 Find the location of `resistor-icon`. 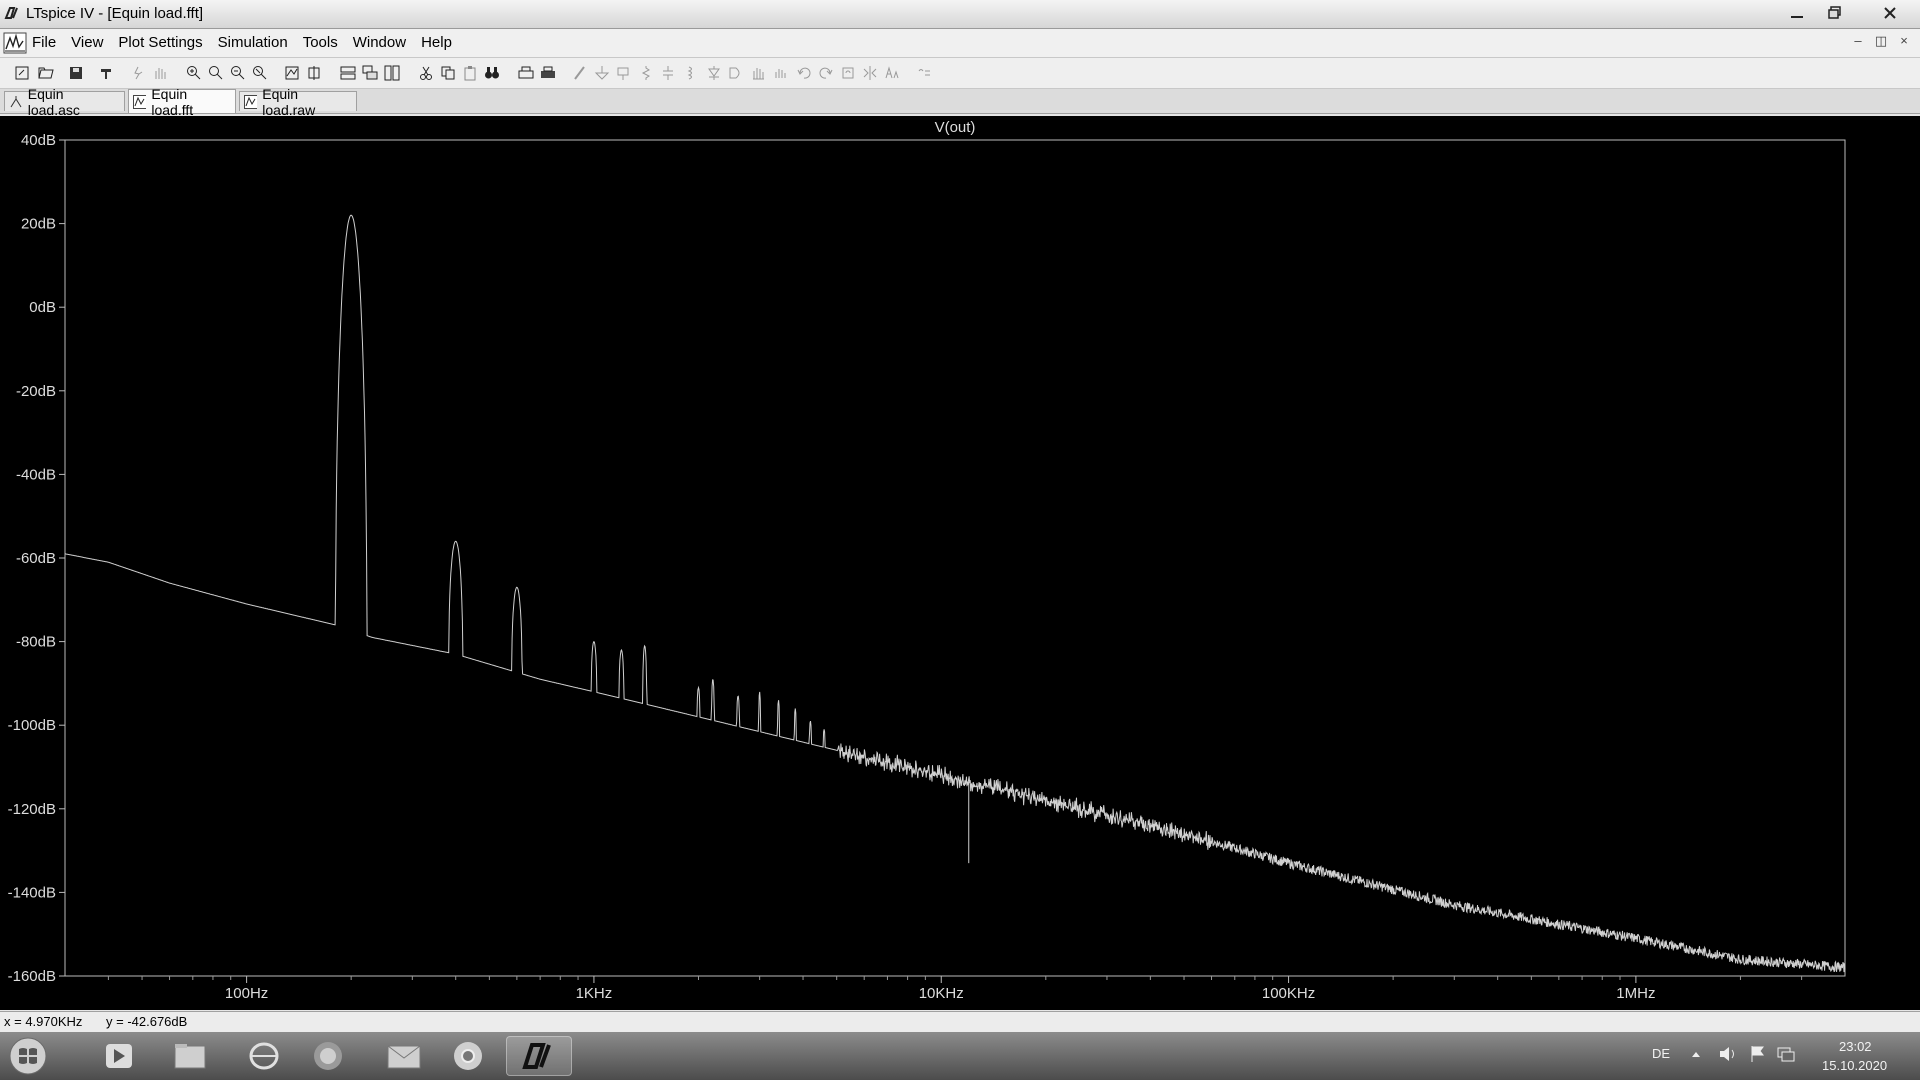

resistor-icon is located at coordinates (645, 73).